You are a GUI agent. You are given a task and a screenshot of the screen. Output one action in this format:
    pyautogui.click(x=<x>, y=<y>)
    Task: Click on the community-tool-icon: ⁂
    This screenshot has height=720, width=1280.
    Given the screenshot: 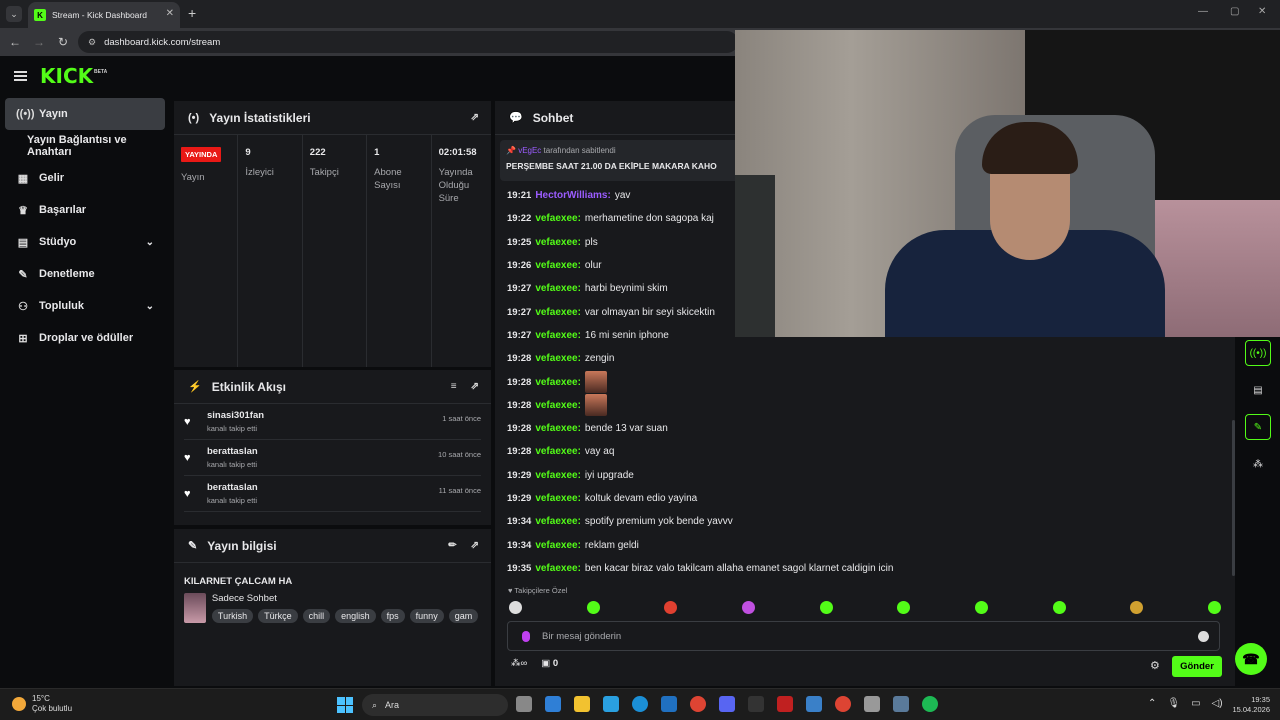 What is the action you would take?
    pyautogui.click(x=1258, y=464)
    